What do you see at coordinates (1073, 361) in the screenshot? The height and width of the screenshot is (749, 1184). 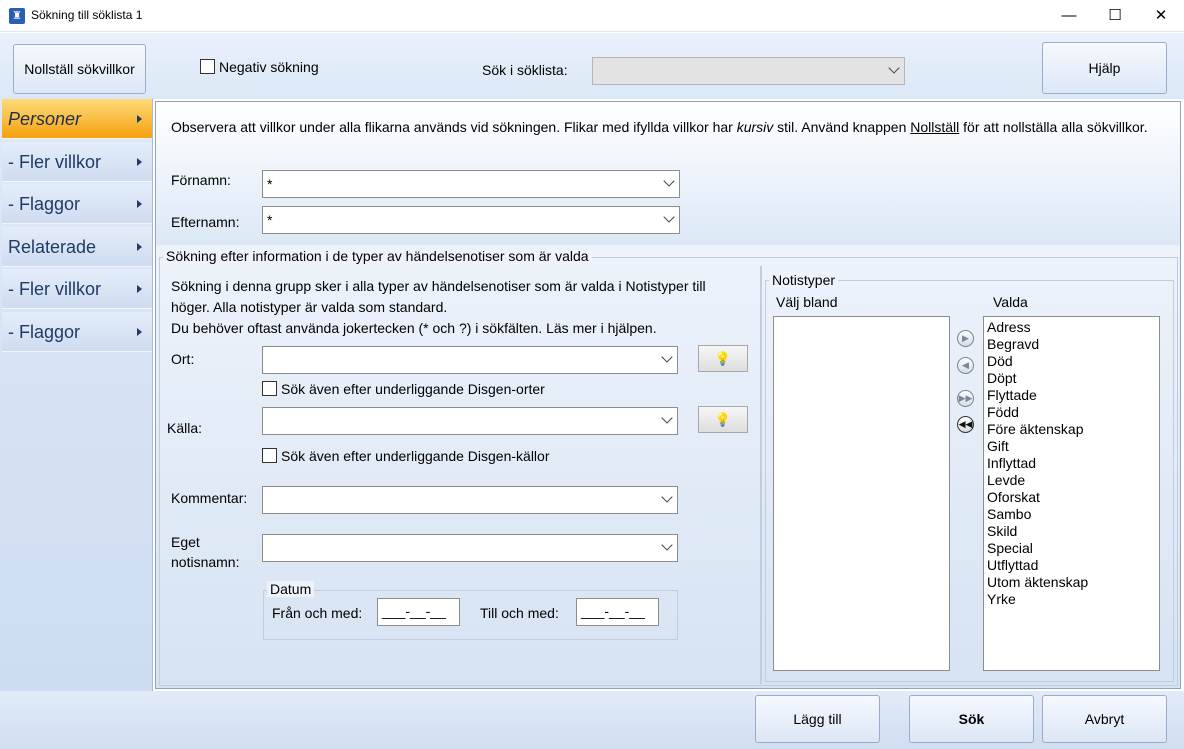 I see `list-item: Död` at bounding box center [1073, 361].